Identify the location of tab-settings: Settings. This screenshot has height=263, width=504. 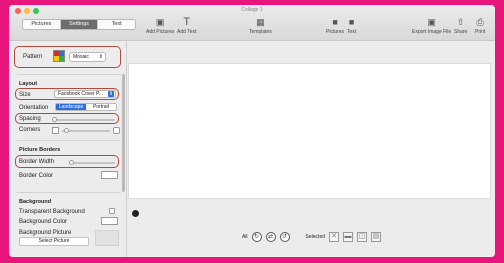
(79, 24).